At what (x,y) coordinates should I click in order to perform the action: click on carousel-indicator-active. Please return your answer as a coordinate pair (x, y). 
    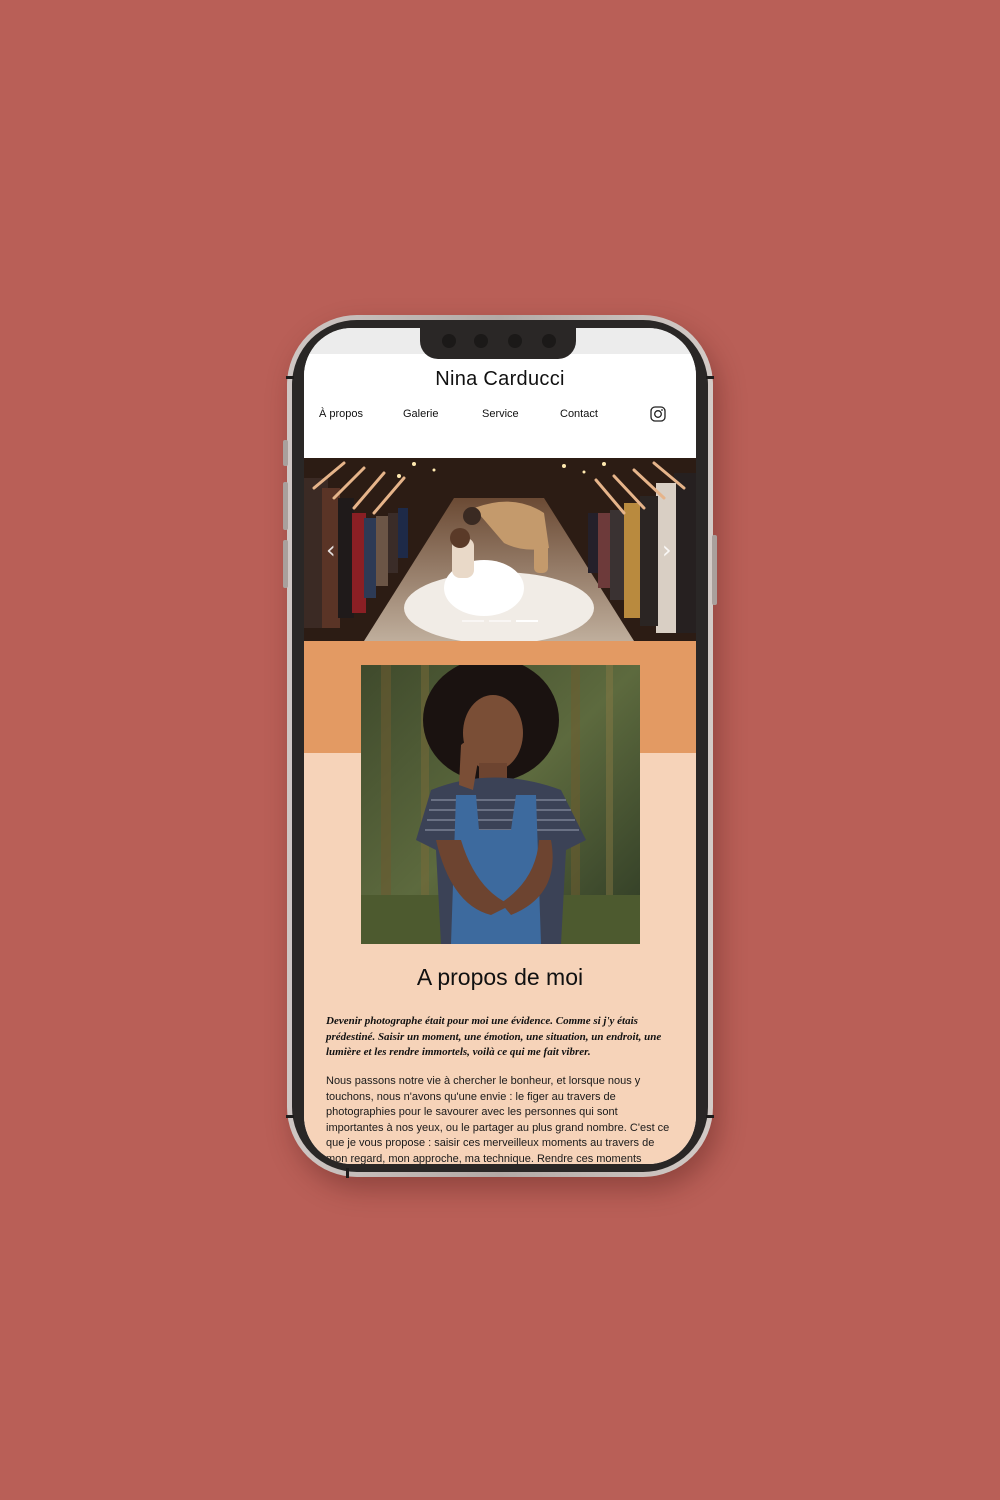
    Looking at the image, I should click on (527, 621).